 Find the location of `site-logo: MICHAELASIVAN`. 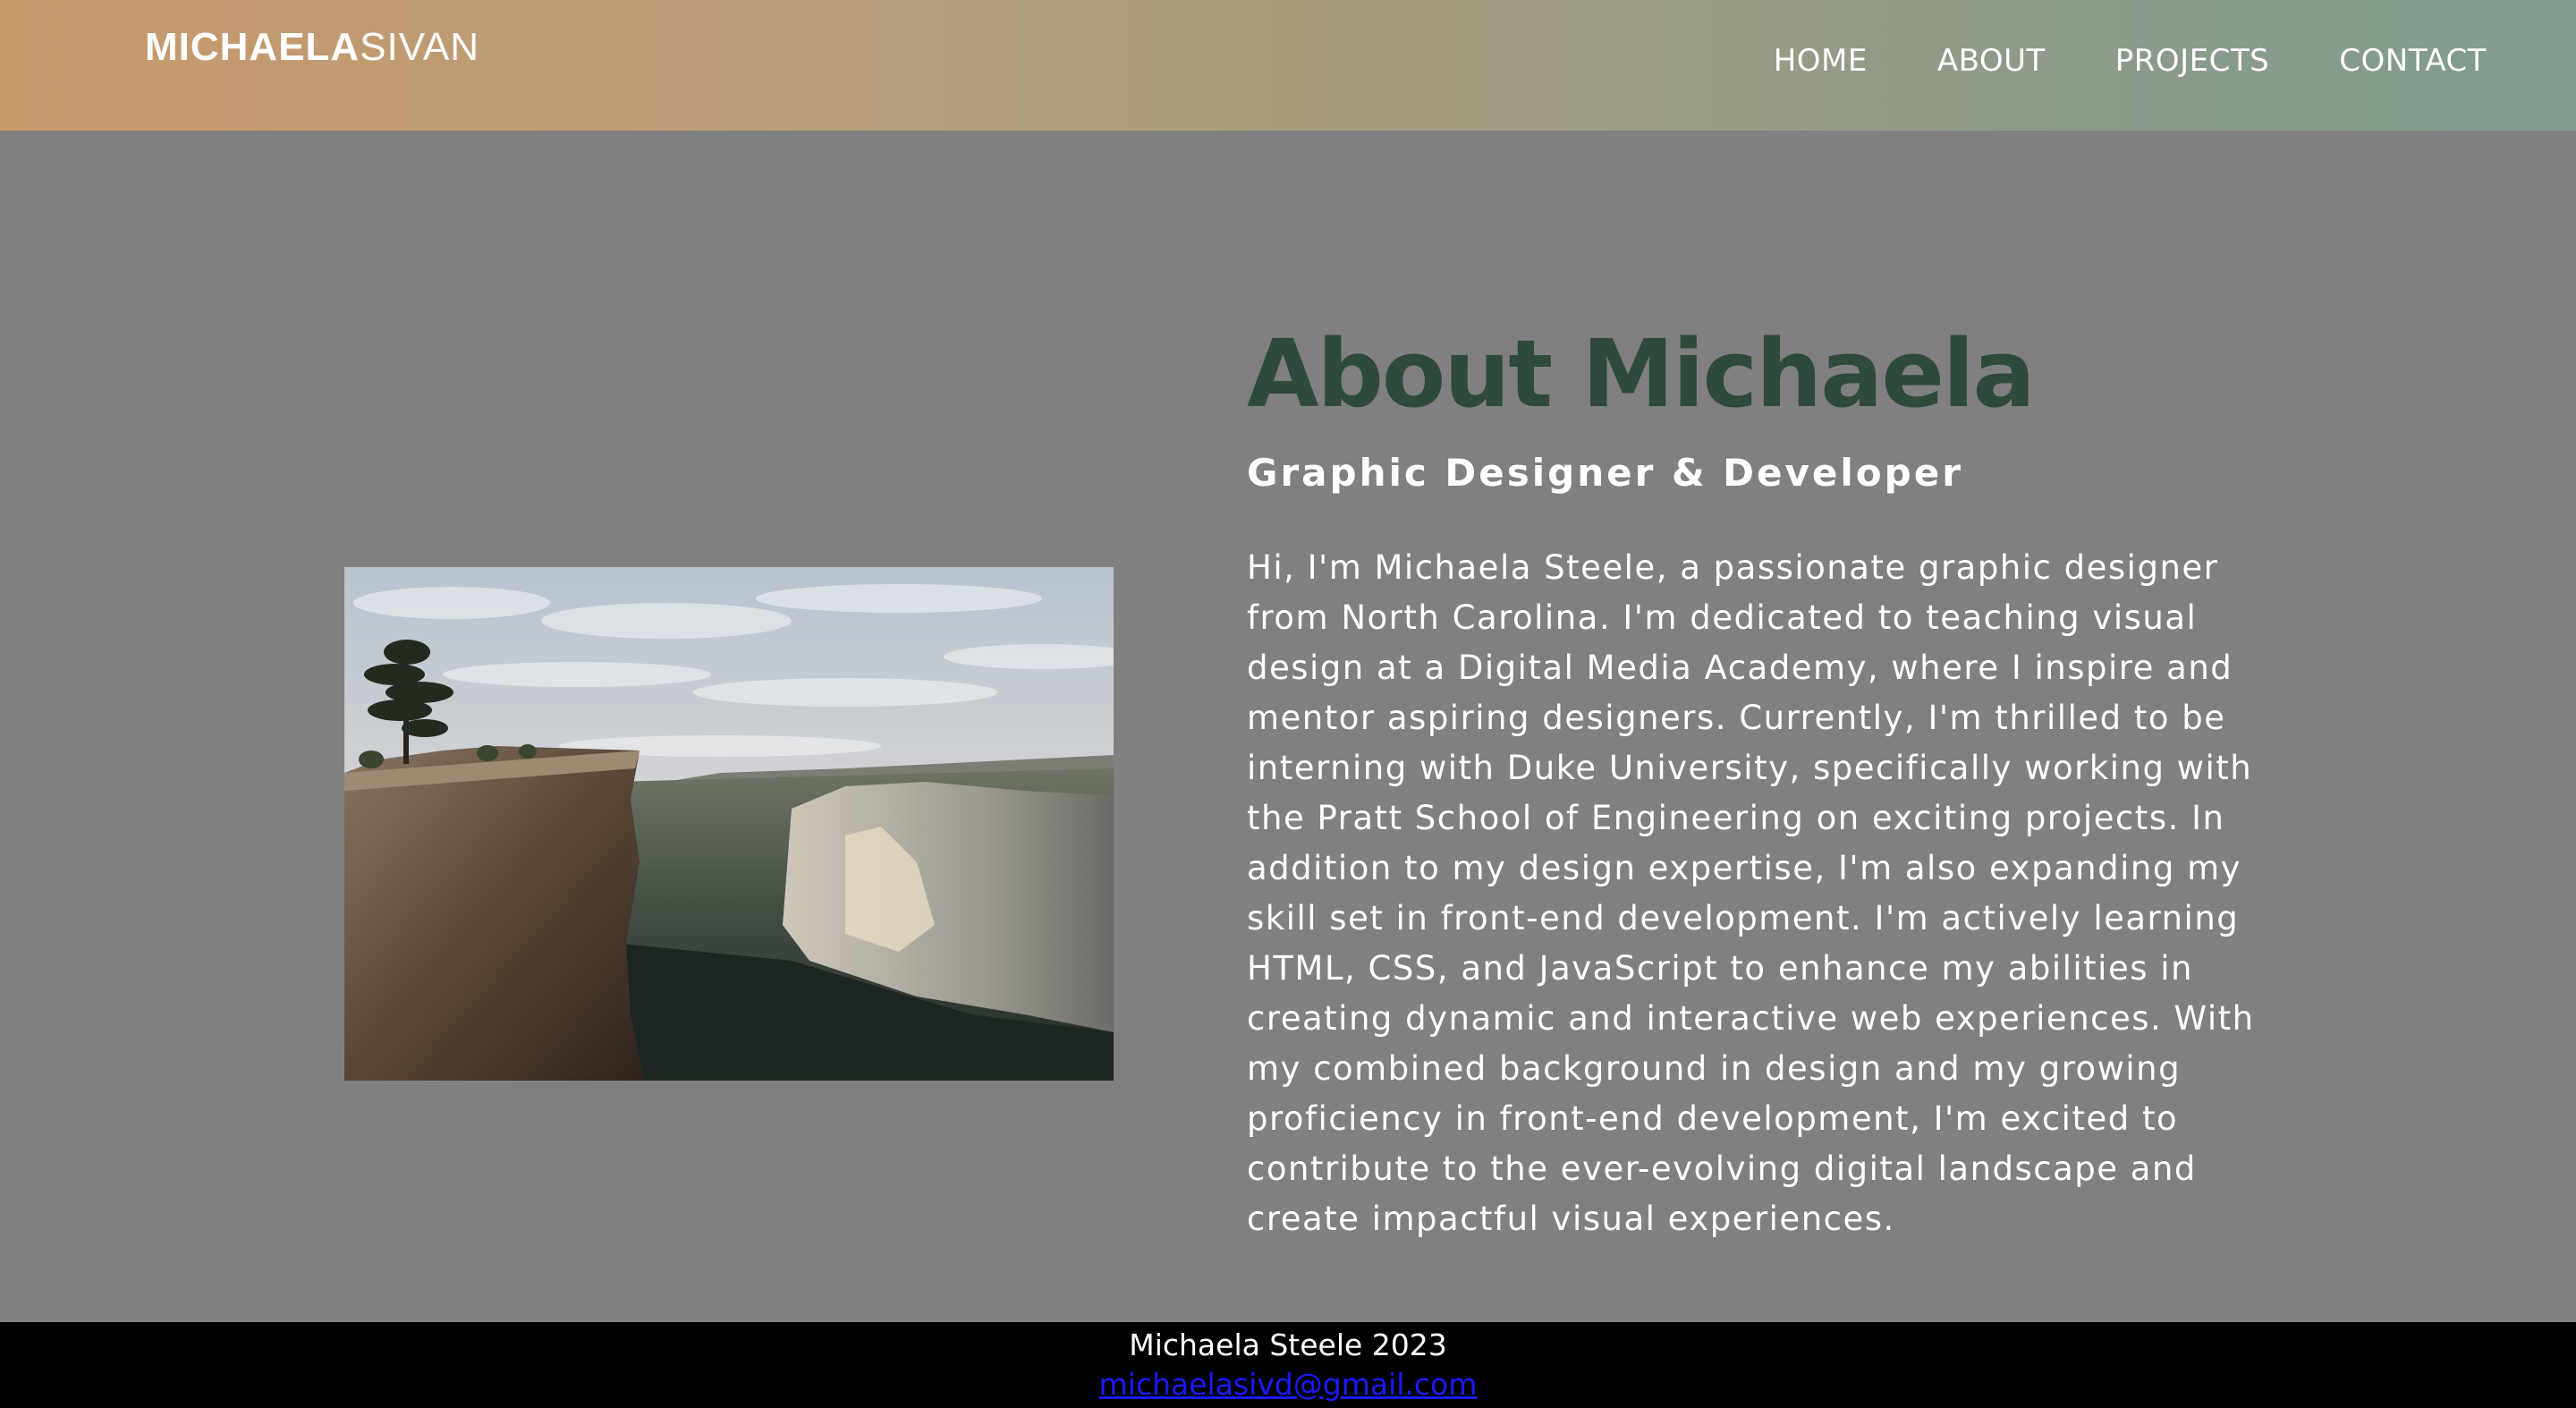

site-logo: MICHAELASIVAN is located at coordinates (312, 47).